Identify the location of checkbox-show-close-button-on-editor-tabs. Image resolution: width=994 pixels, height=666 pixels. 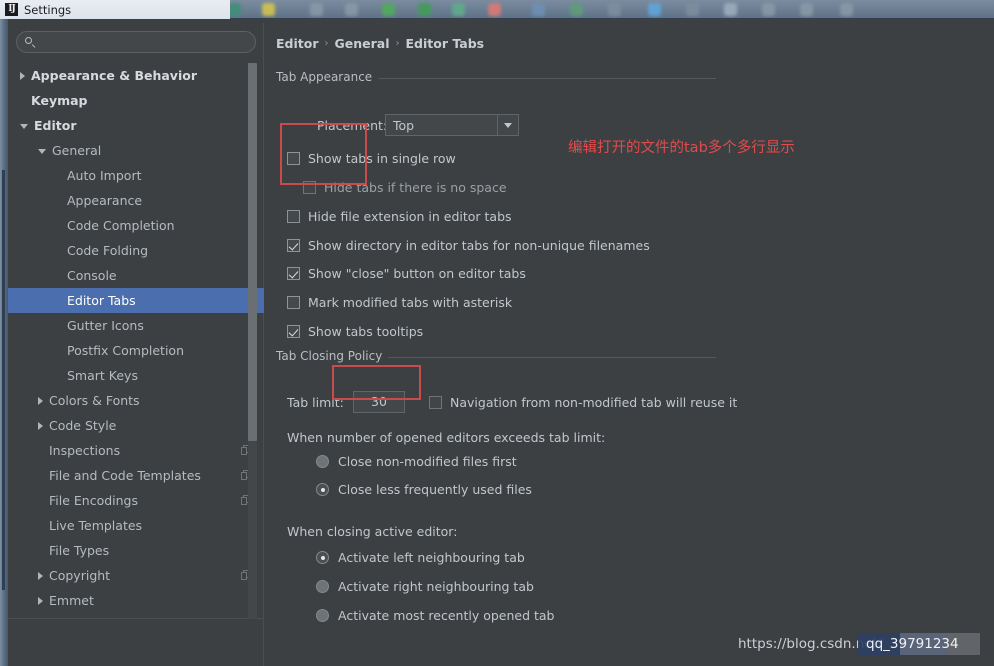
(293, 273).